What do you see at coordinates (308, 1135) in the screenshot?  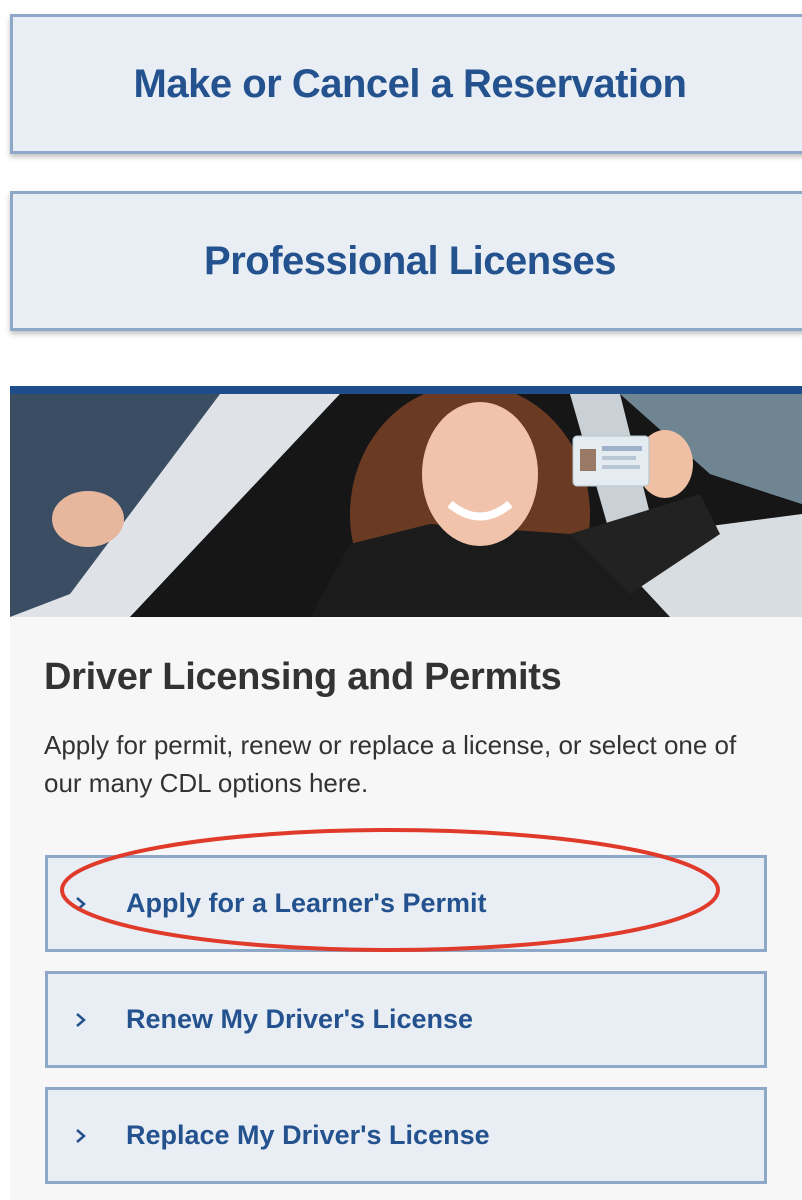 I see `replace-drivers-license-label: Replace My Driver's License` at bounding box center [308, 1135].